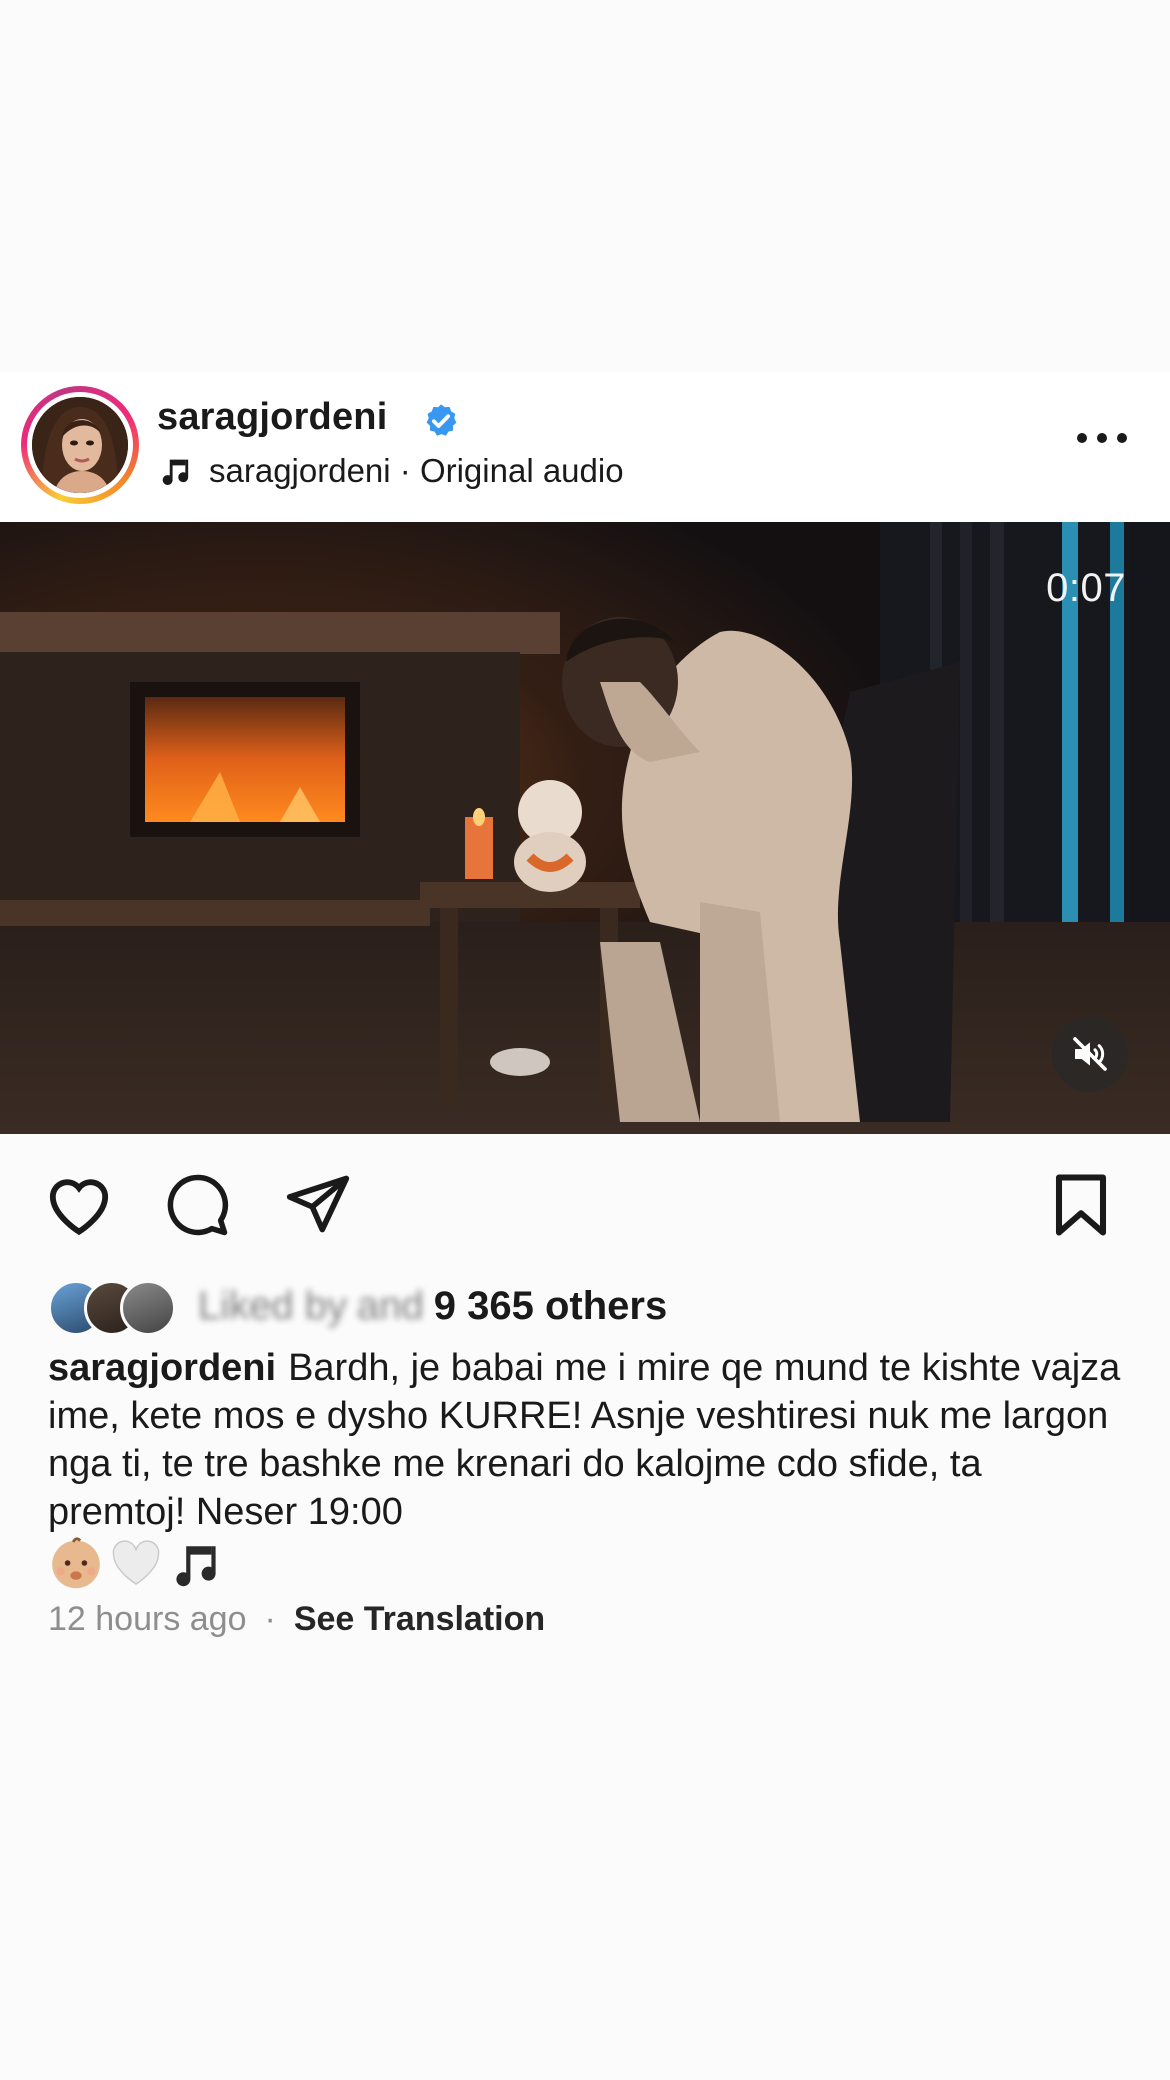 Image resolution: width=1170 pixels, height=2080 pixels. What do you see at coordinates (76, 1563) in the screenshot?
I see `baby-emoji` at bounding box center [76, 1563].